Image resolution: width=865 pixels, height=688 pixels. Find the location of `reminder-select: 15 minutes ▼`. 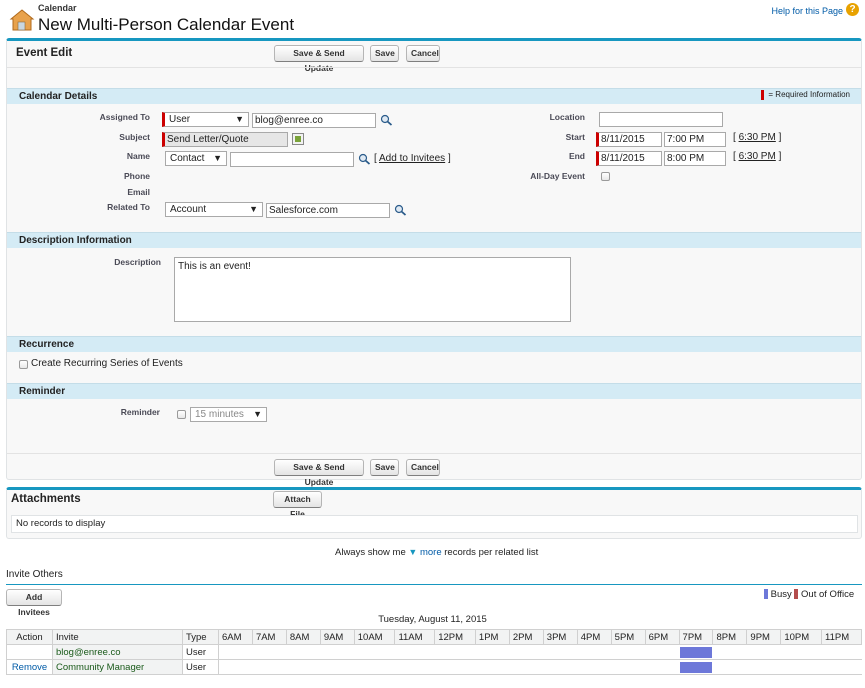

reminder-select: 15 minutes ▼ is located at coordinates (228, 414).